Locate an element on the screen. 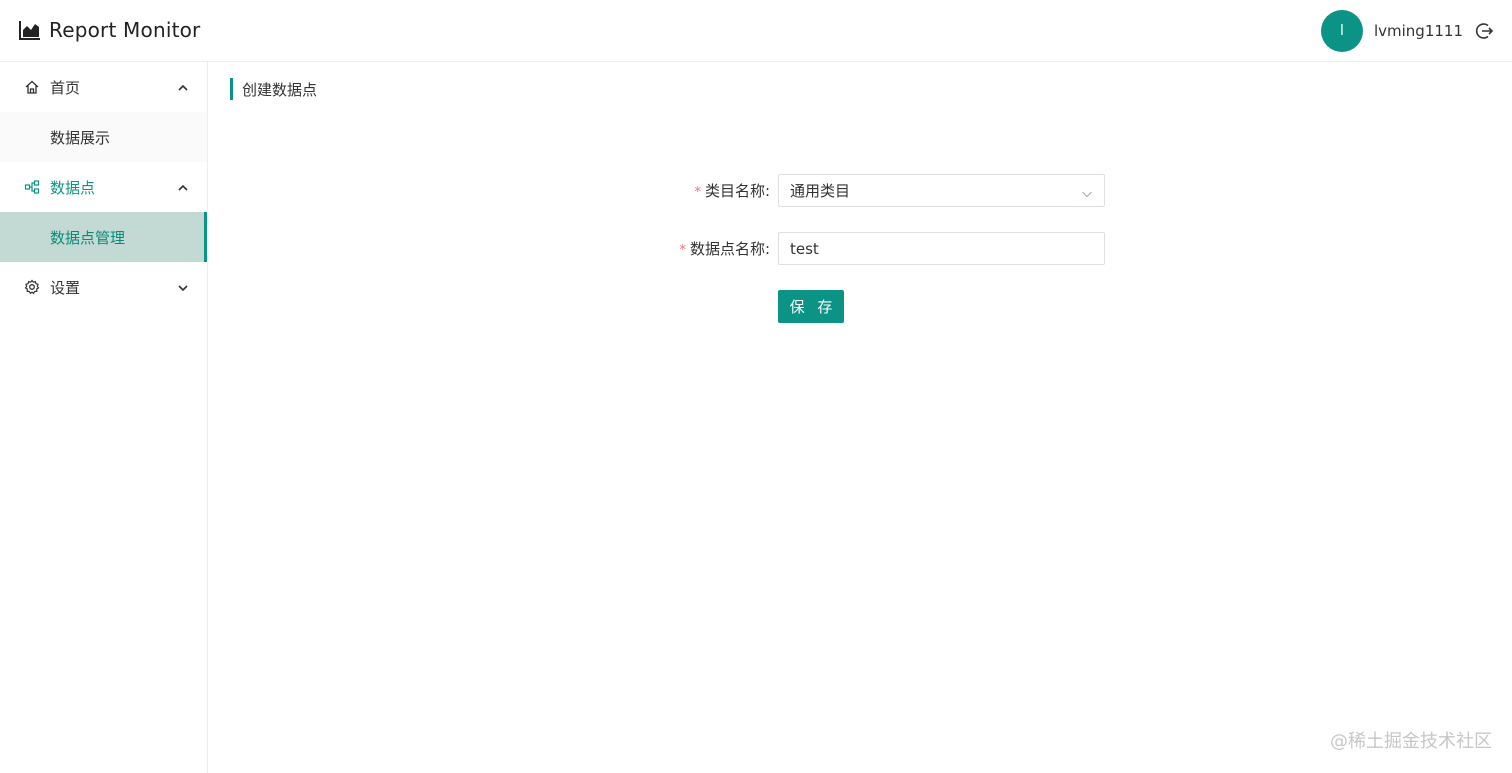 This screenshot has width=1512, height=773. app-title: Report Monitor is located at coordinates (125, 30).